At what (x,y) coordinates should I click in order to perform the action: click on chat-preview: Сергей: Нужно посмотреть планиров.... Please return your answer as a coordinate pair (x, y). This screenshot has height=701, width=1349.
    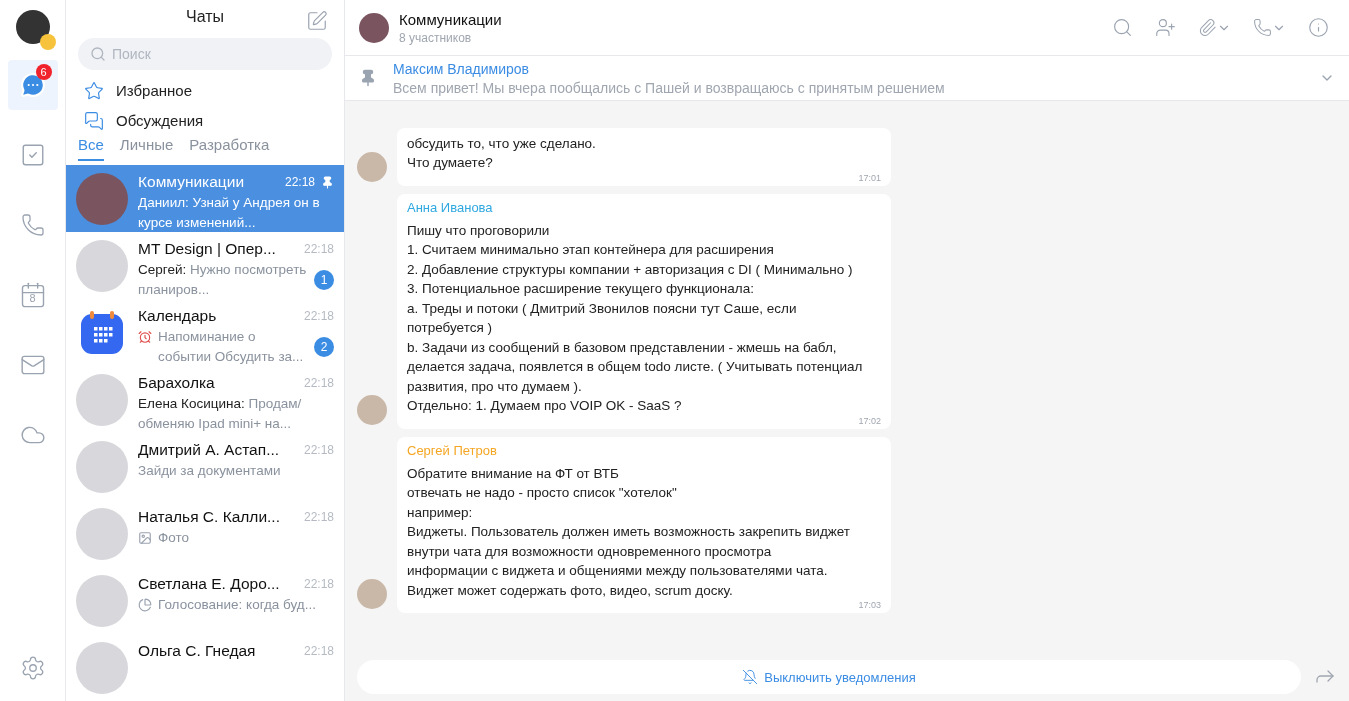
    Looking at the image, I should click on (223, 280).